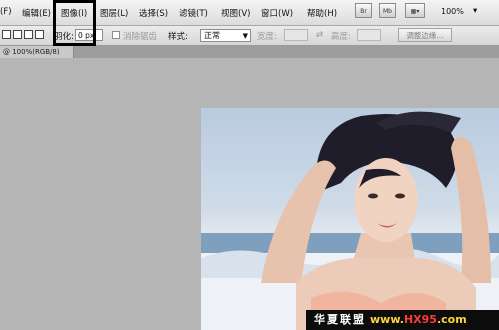 The width and height of the screenshot is (499, 330). Describe the element at coordinates (363, 10) in the screenshot. I see `bridge-button: Br` at that location.